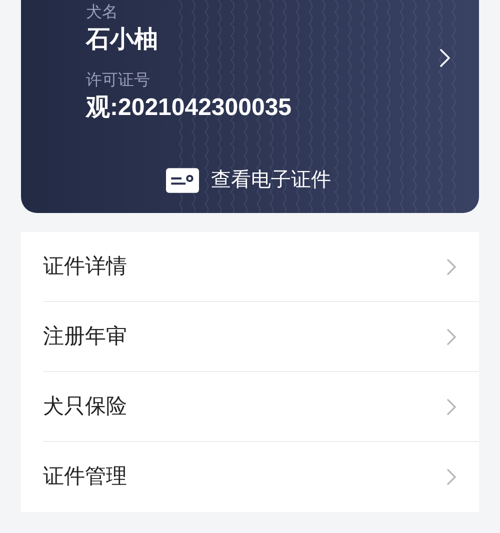 The width and height of the screenshot is (500, 533). What do you see at coordinates (261, 477) in the screenshot?
I see `menu-item: 证件管理` at bounding box center [261, 477].